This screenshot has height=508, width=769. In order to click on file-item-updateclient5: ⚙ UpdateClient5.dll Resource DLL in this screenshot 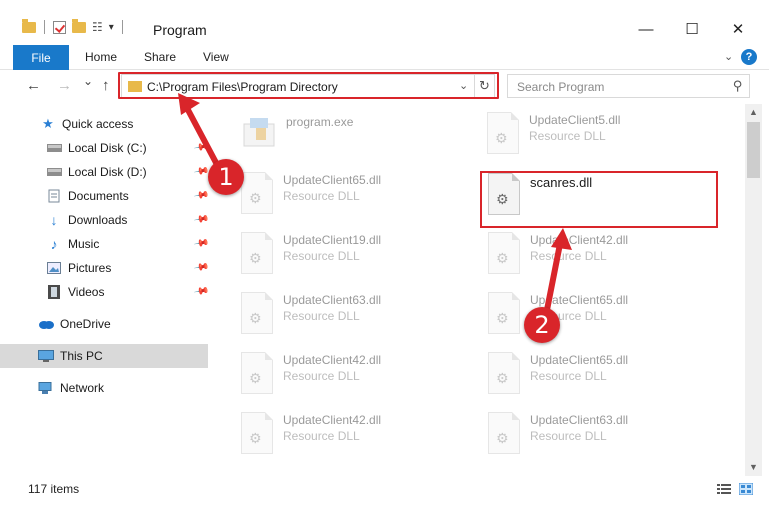, I will do `click(603, 140)`.